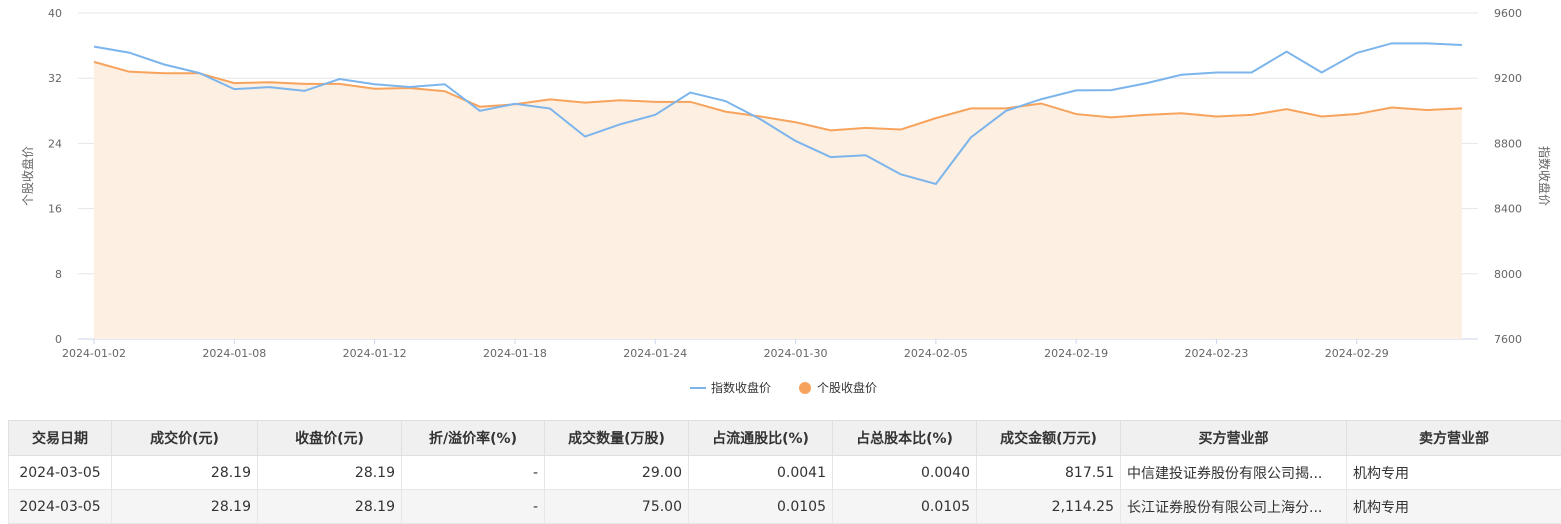 This screenshot has width=1561, height=524. I want to click on cell-total-share-ratio: 0.0105, so click(905, 507).